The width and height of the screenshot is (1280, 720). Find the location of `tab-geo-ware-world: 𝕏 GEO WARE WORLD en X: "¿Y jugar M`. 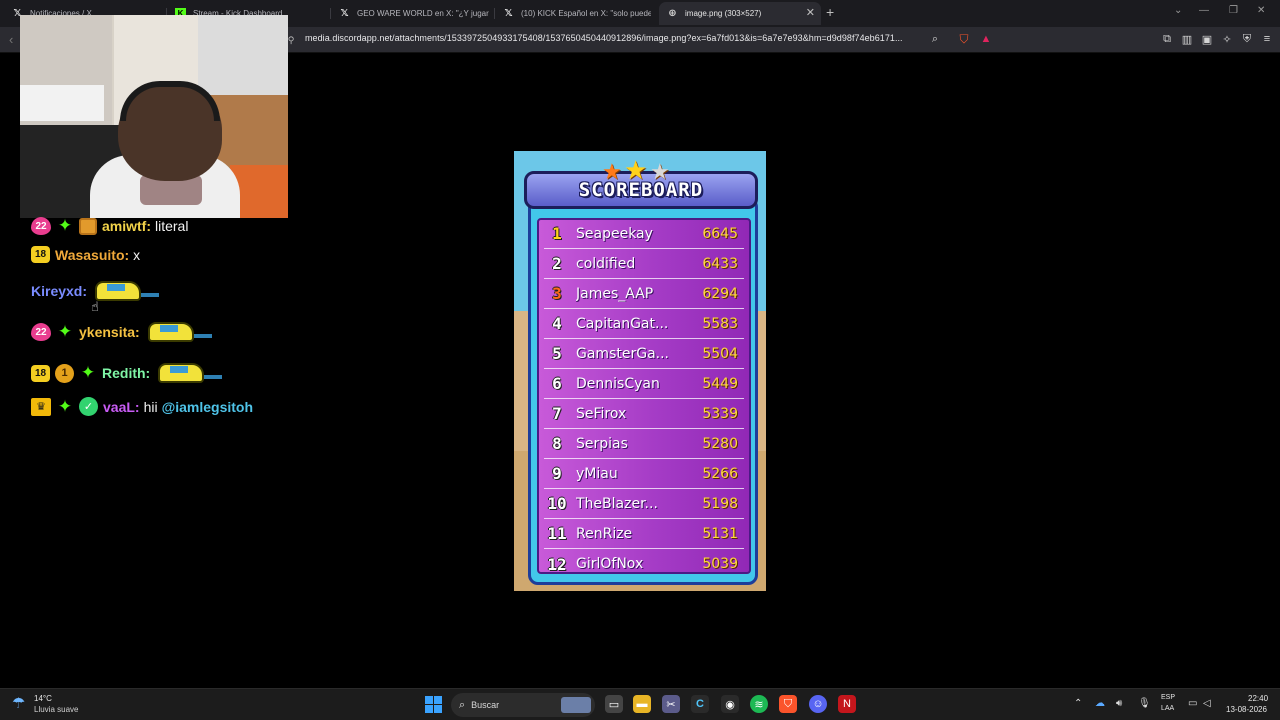

tab-geo-ware-world: 𝕏 GEO WARE WORLD en X: "¿Y jugar M is located at coordinates (411, 13).